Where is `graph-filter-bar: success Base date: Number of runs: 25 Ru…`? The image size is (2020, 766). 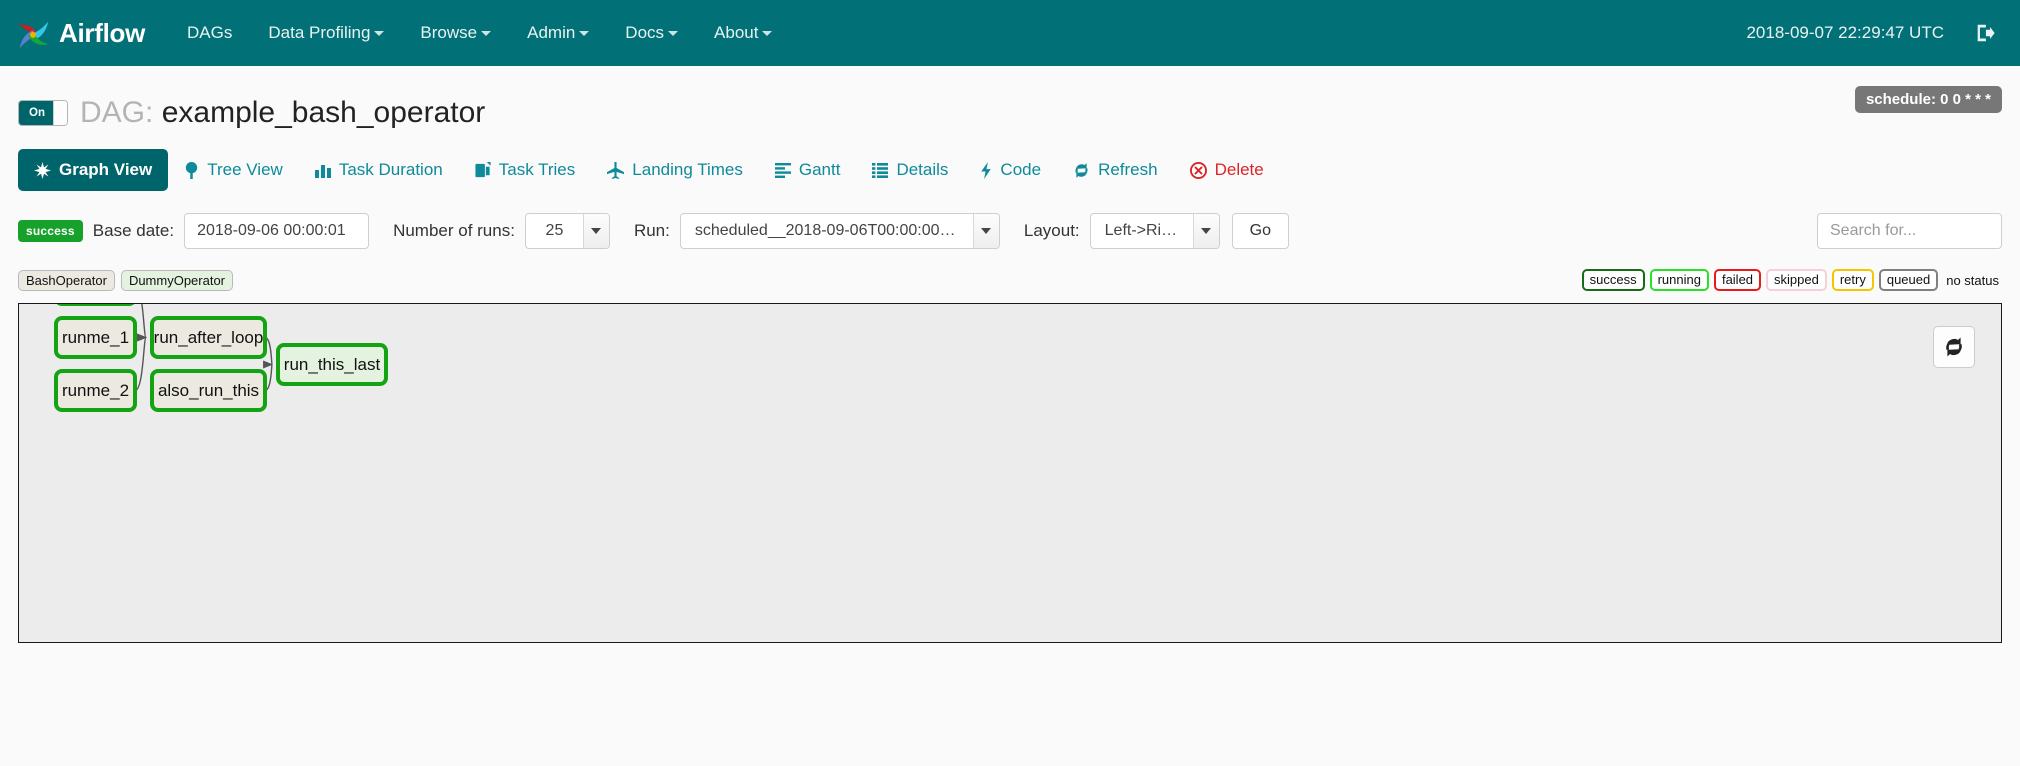
graph-filter-bar: success Base date: Number of runs: 25 Ru… is located at coordinates (1010, 231).